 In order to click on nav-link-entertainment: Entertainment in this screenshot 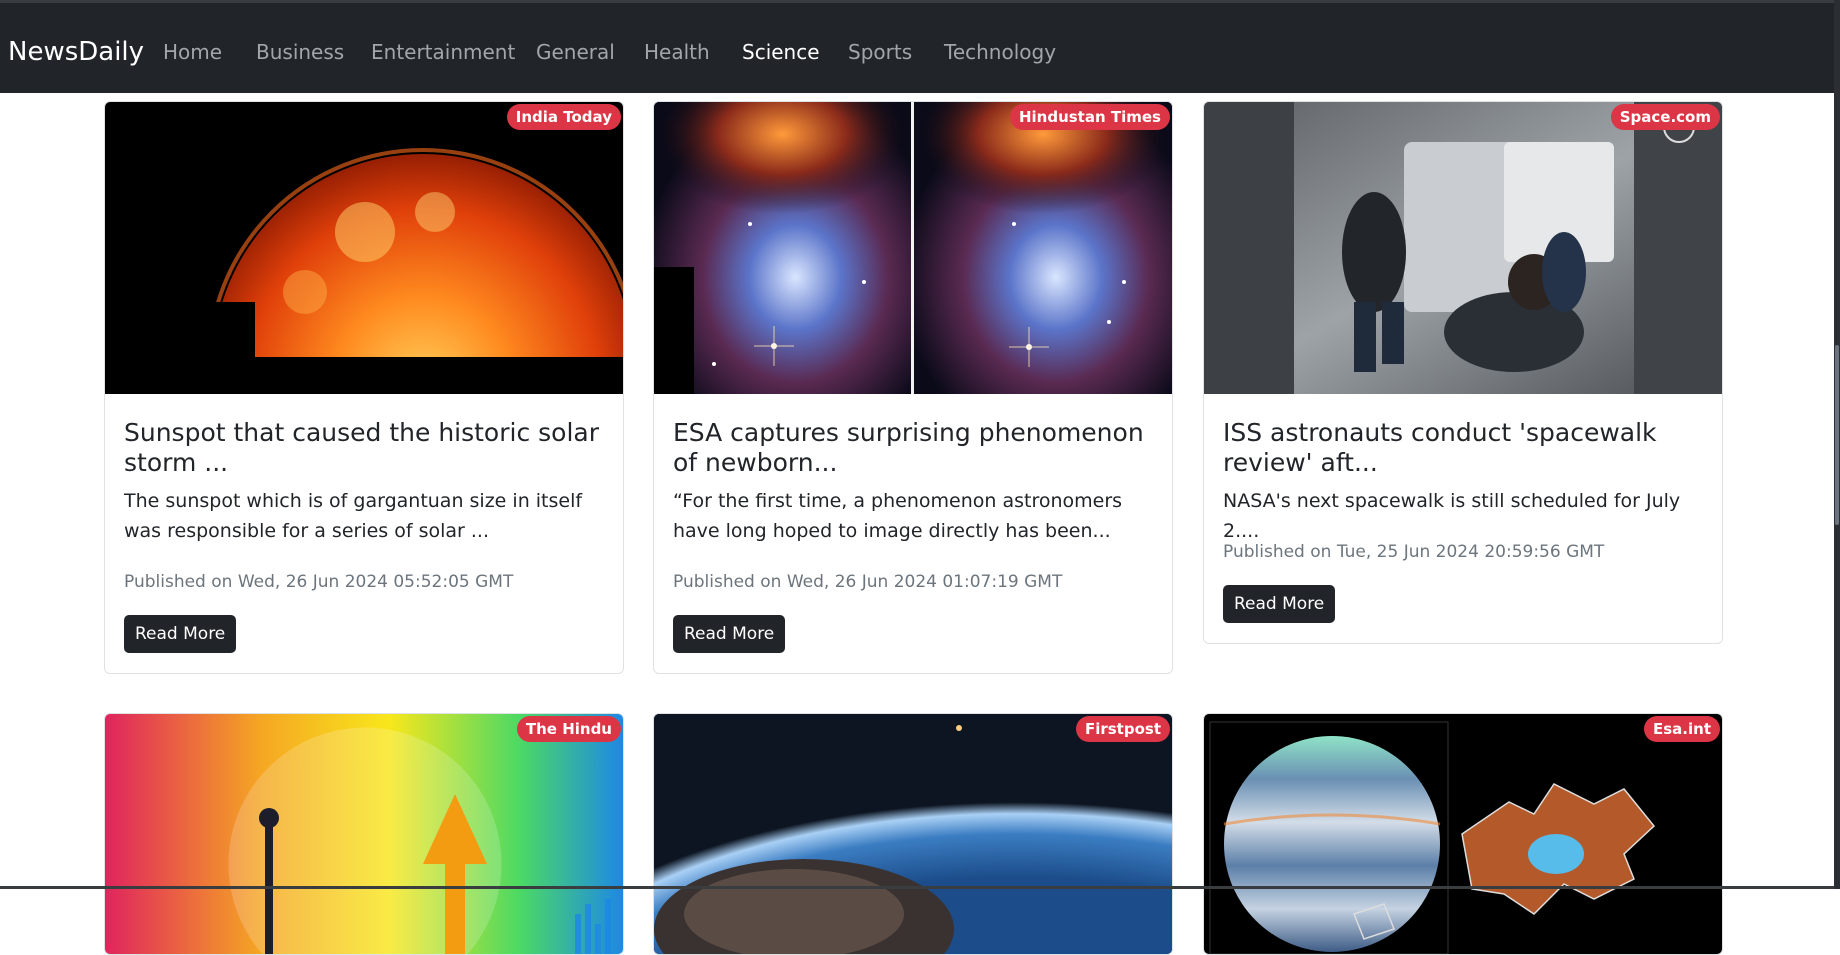, I will do `click(443, 52)`.